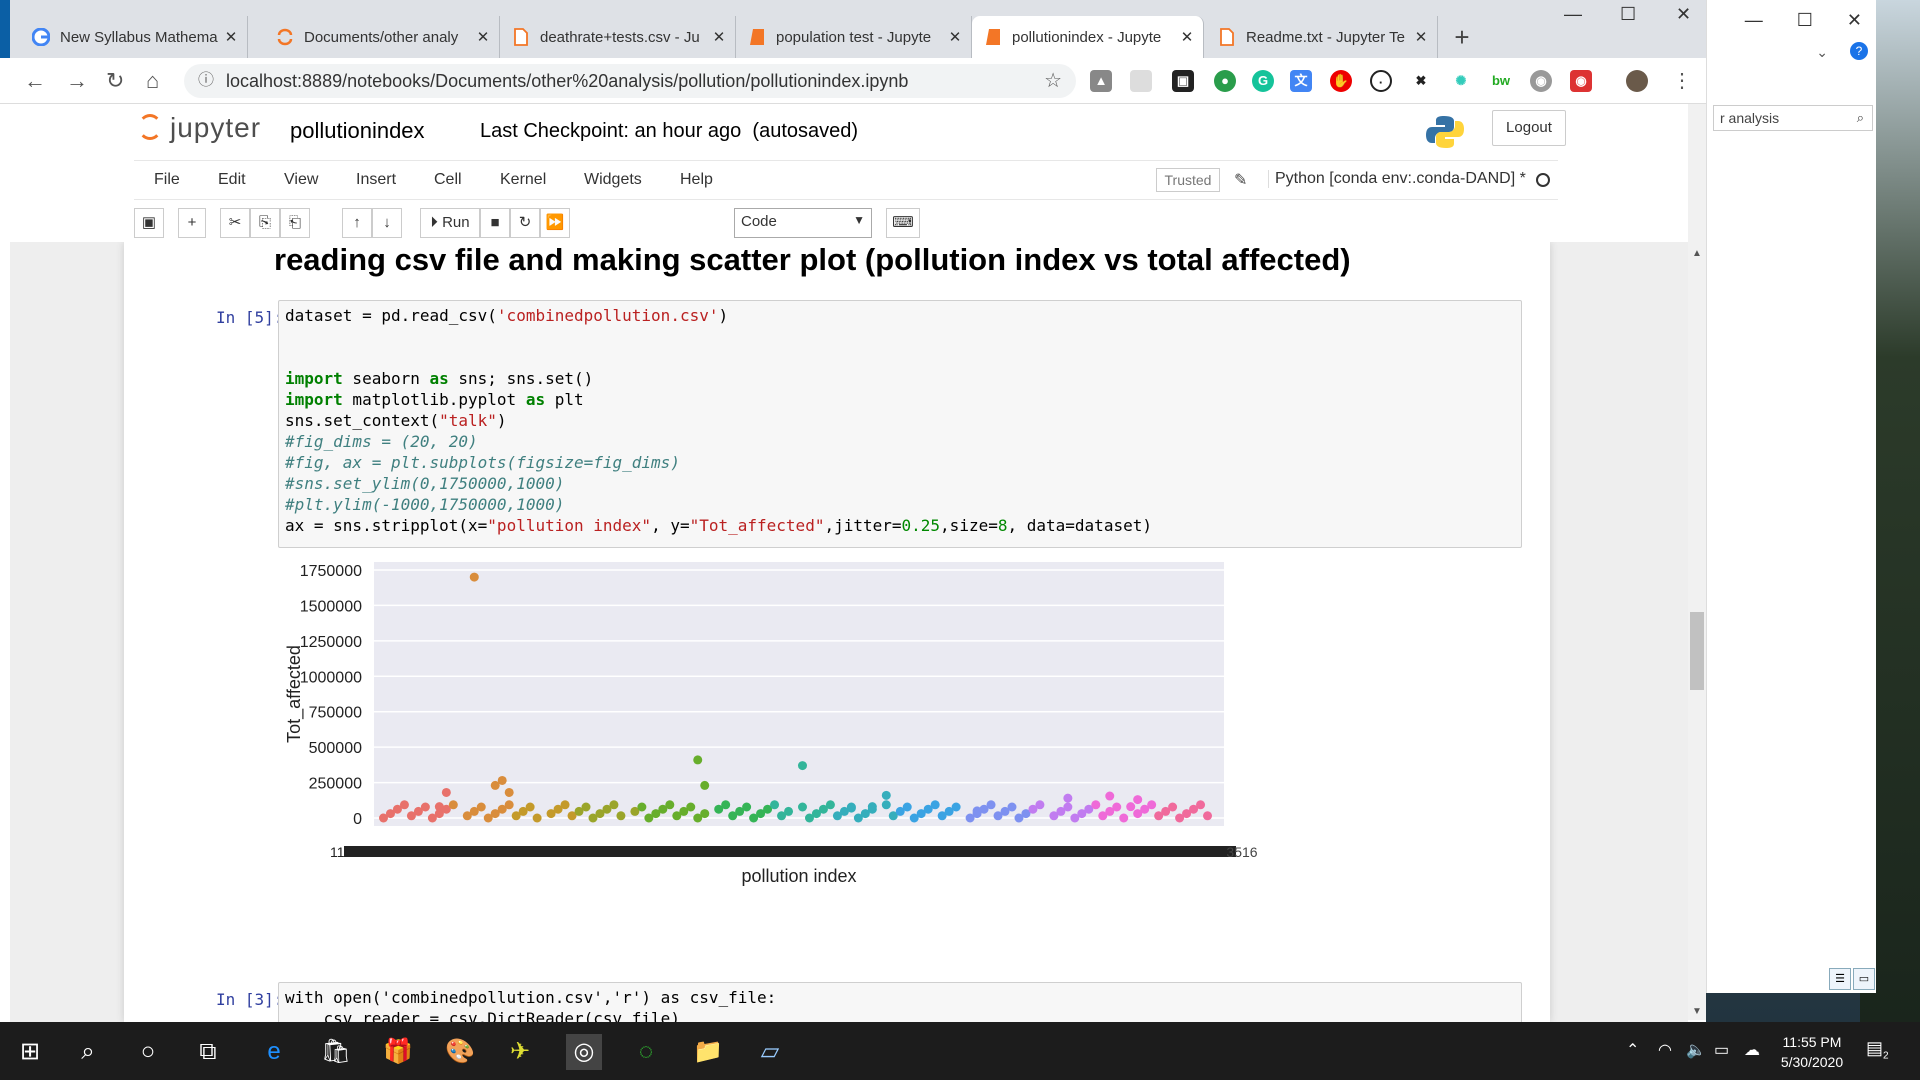 The image size is (1920, 1080). I want to click on extension-camera-icon: ◉, so click(1541, 81).